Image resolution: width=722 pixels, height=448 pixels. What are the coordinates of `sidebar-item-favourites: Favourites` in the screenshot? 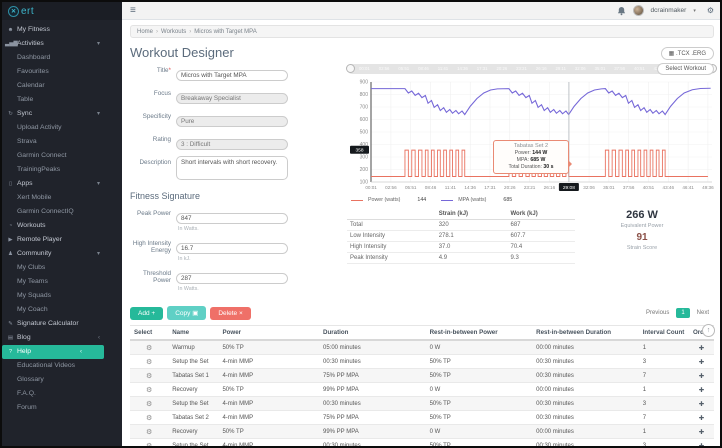 It's located at (62, 72).